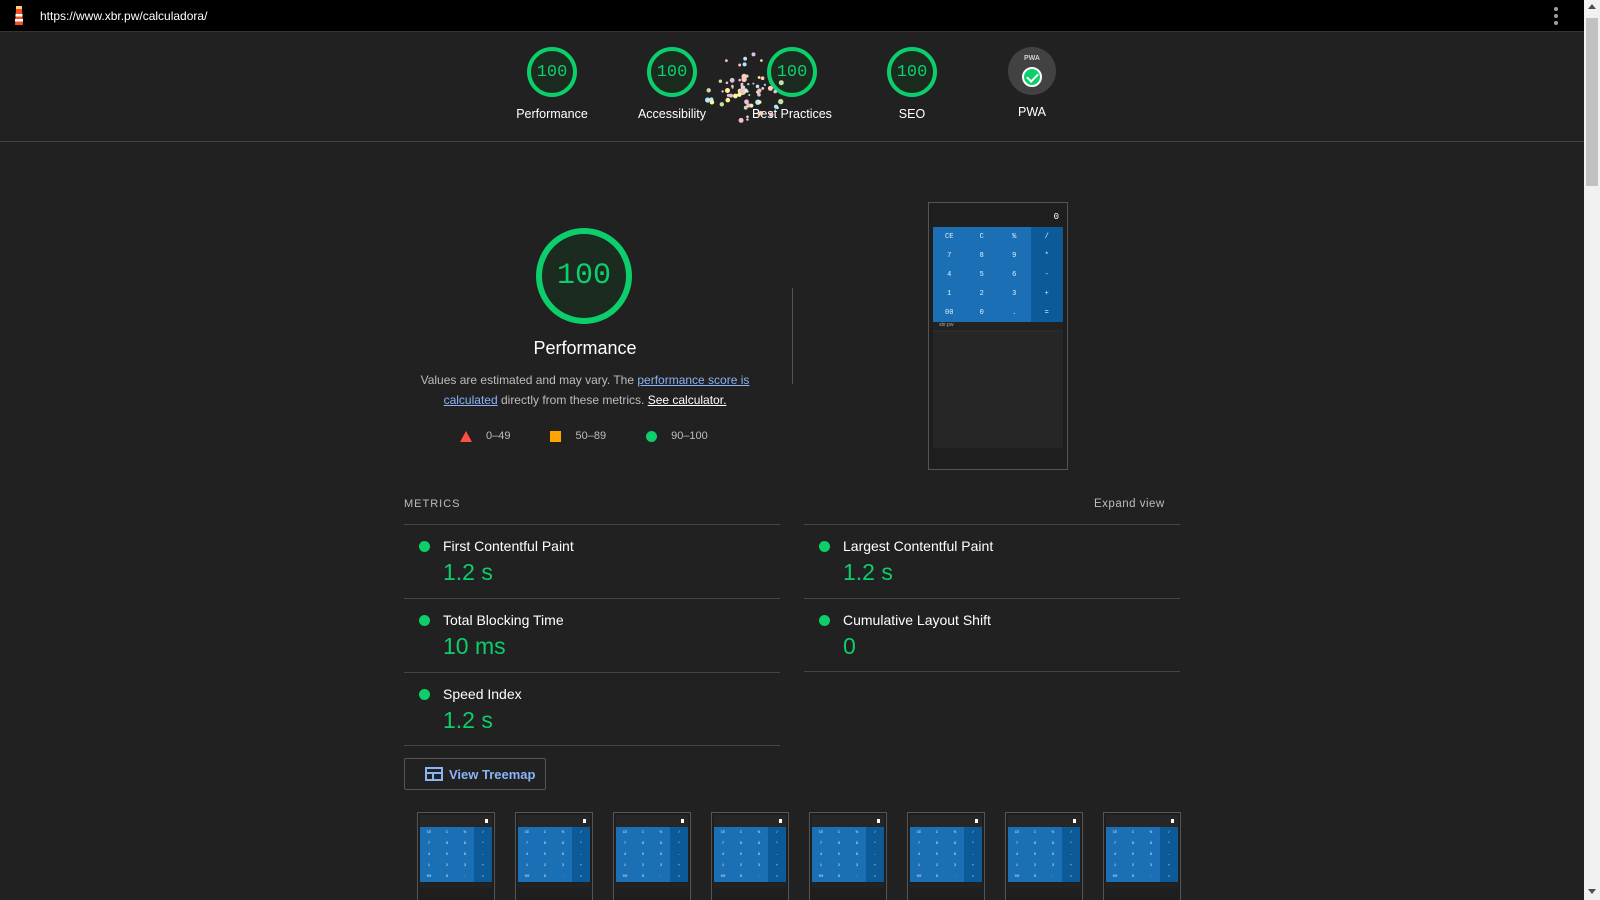  What do you see at coordinates (1592, 891) in the screenshot?
I see `scroll-down-arrow-icon` at bounding box center [1592, 891].